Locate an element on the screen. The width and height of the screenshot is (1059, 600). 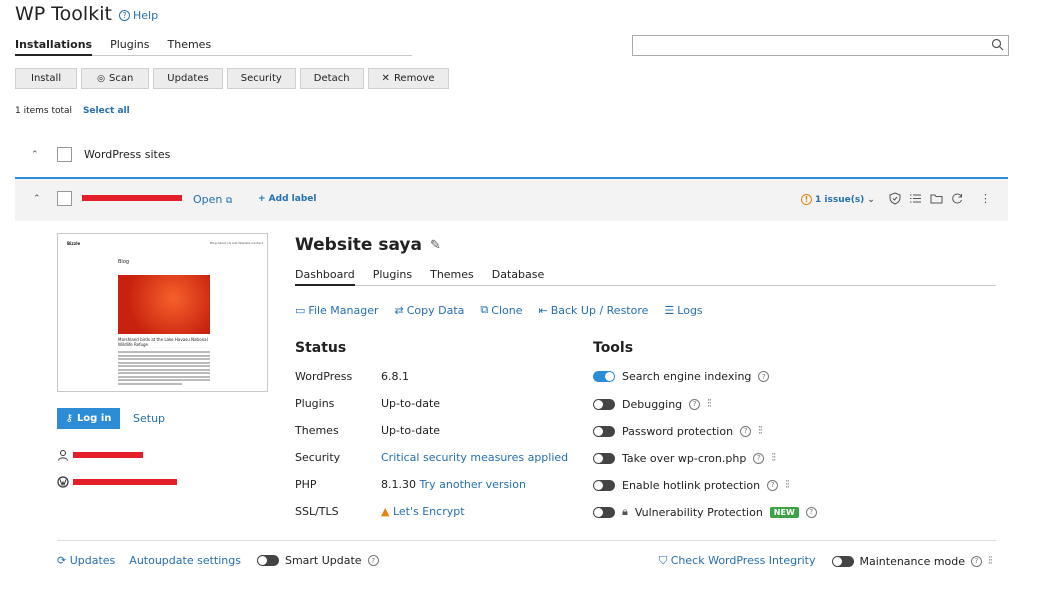
footer-divider is located at coordinates (526, 540).